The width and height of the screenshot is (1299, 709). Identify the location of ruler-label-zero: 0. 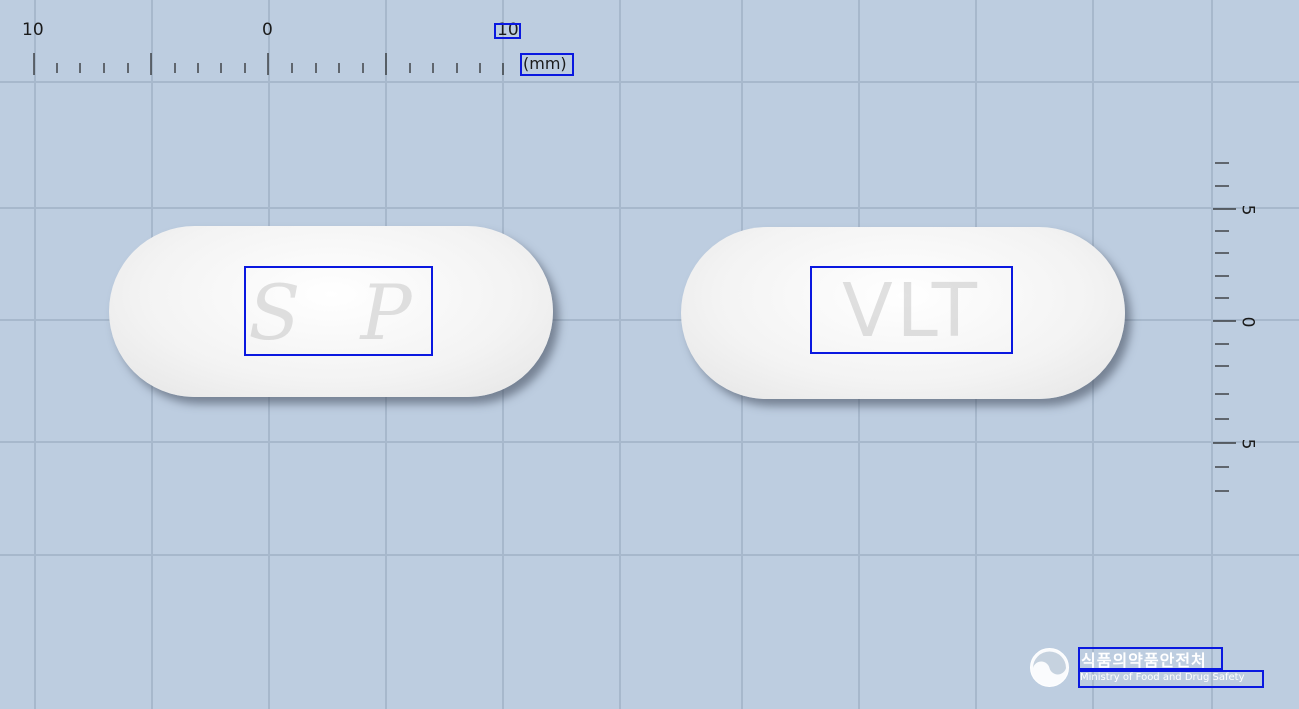
(267, 30).